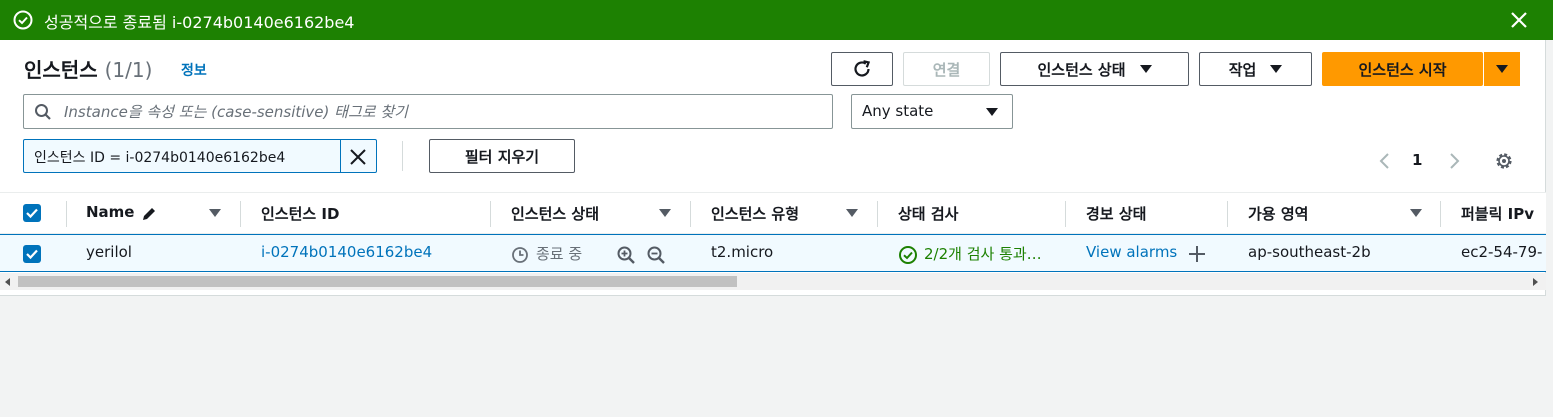 The image size is (1553, 417). I want to click on filter-token: 인스턴스 ID = i-0274b0140e6162be4, so click(200, 156).